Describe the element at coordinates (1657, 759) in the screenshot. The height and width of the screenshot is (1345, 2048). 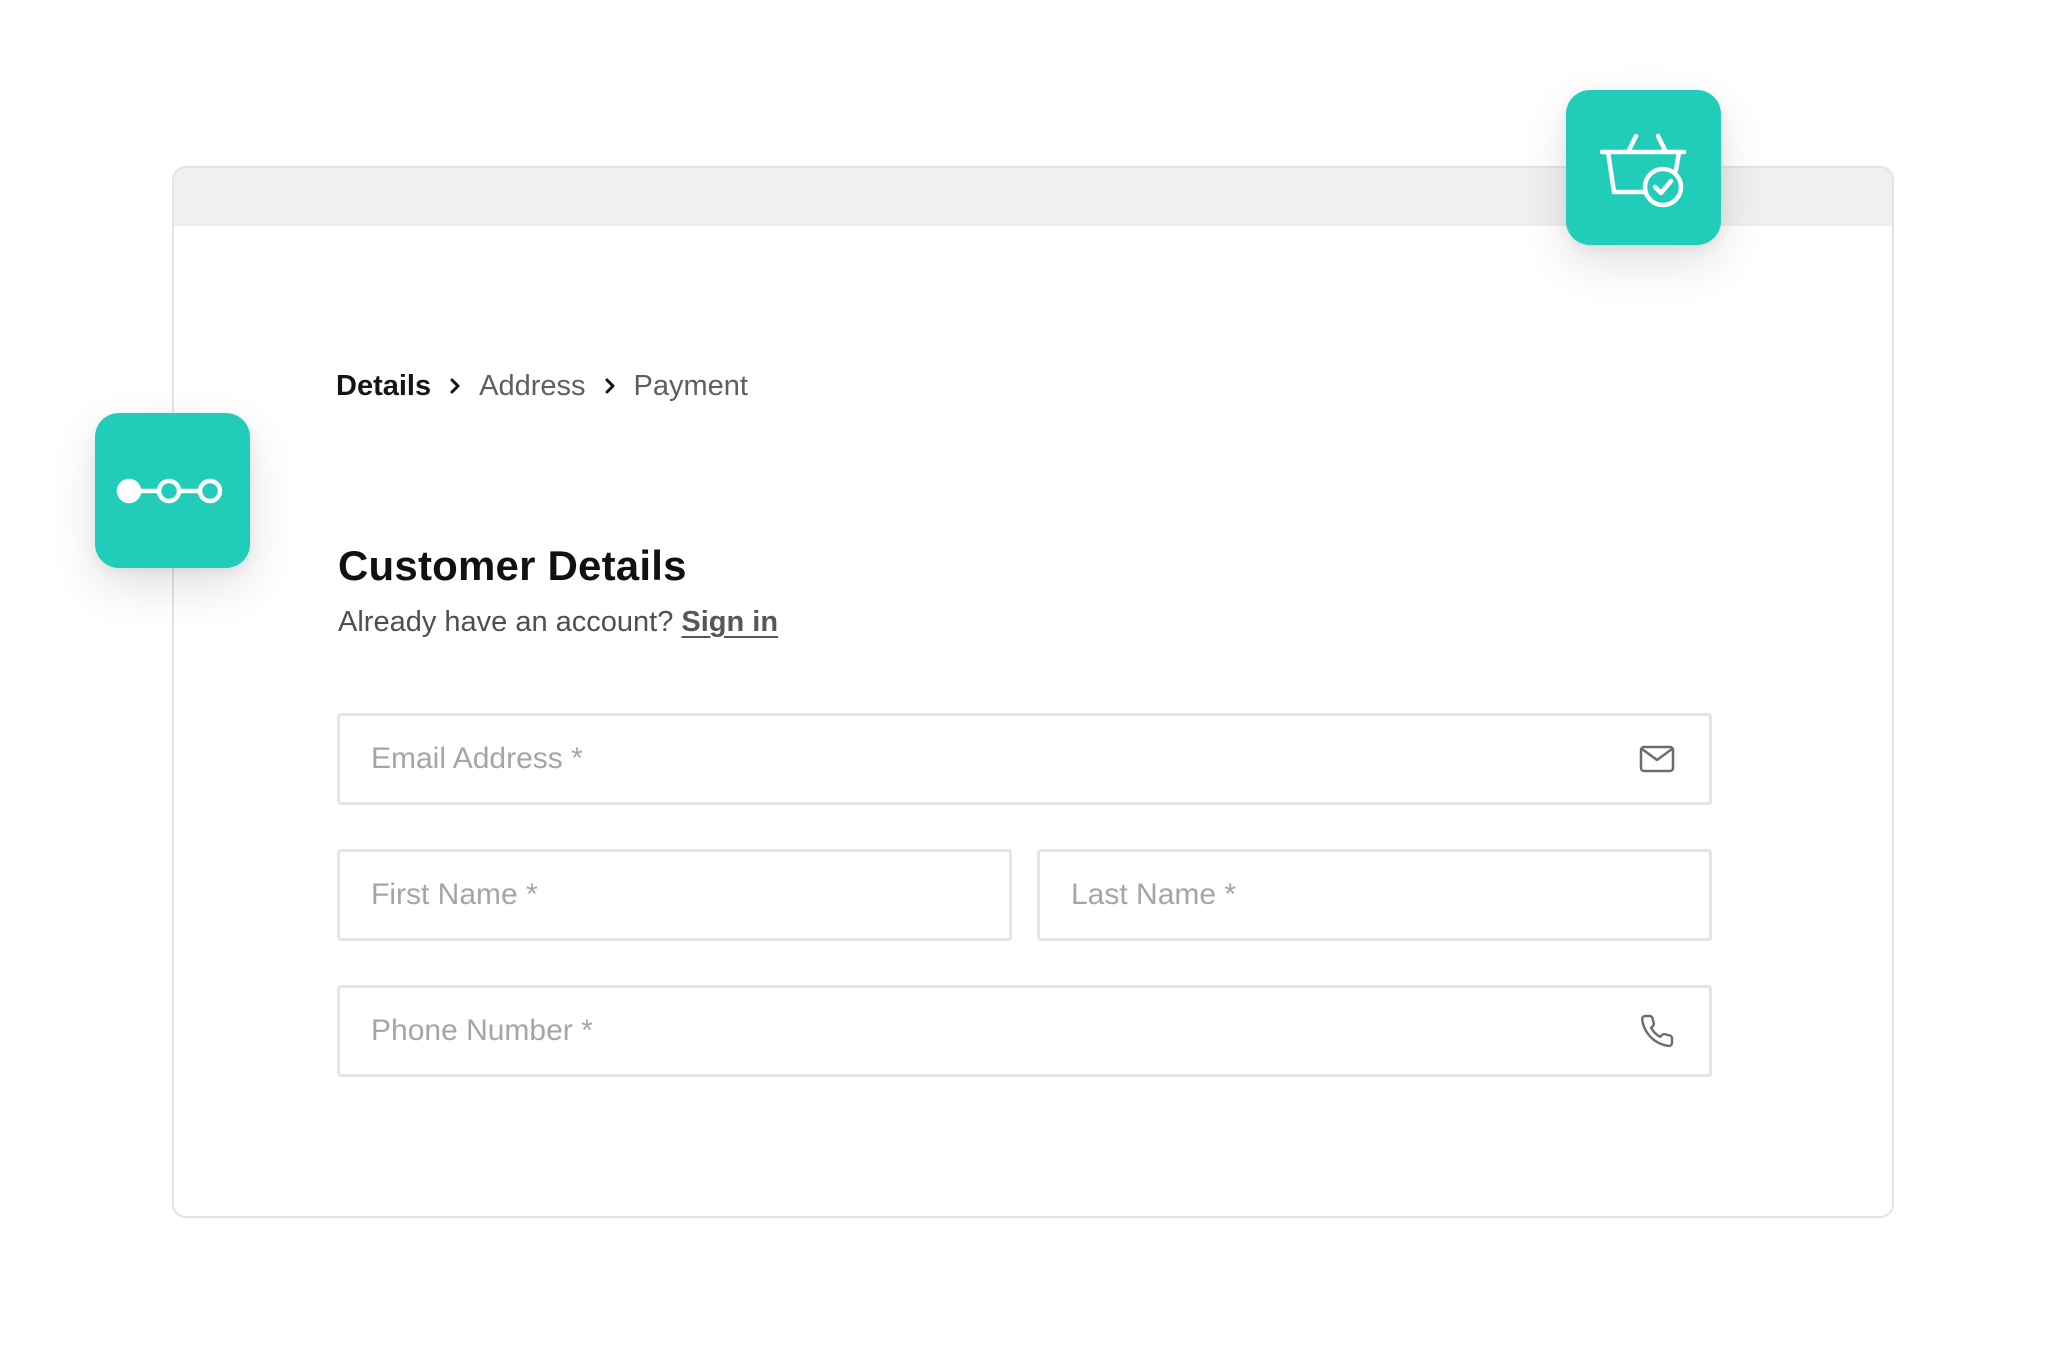
I see `mail-icon` at that location.